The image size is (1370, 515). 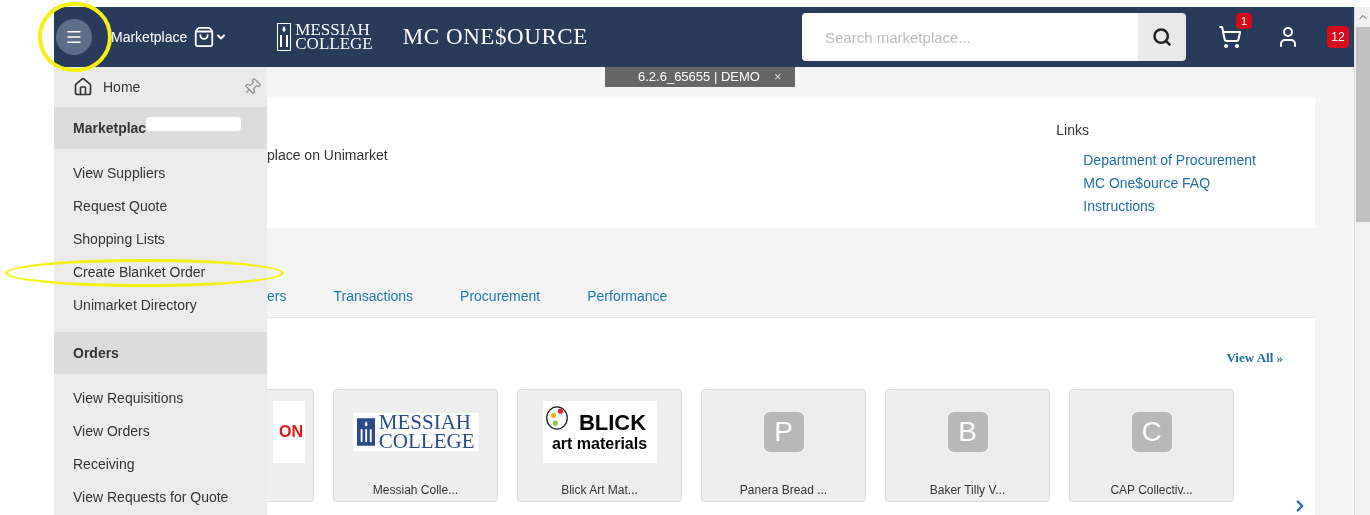 What do you see at coordinates (1169, 206) in the screenshot?
I see `link: Instructions` at bounding box center [1169, 206].